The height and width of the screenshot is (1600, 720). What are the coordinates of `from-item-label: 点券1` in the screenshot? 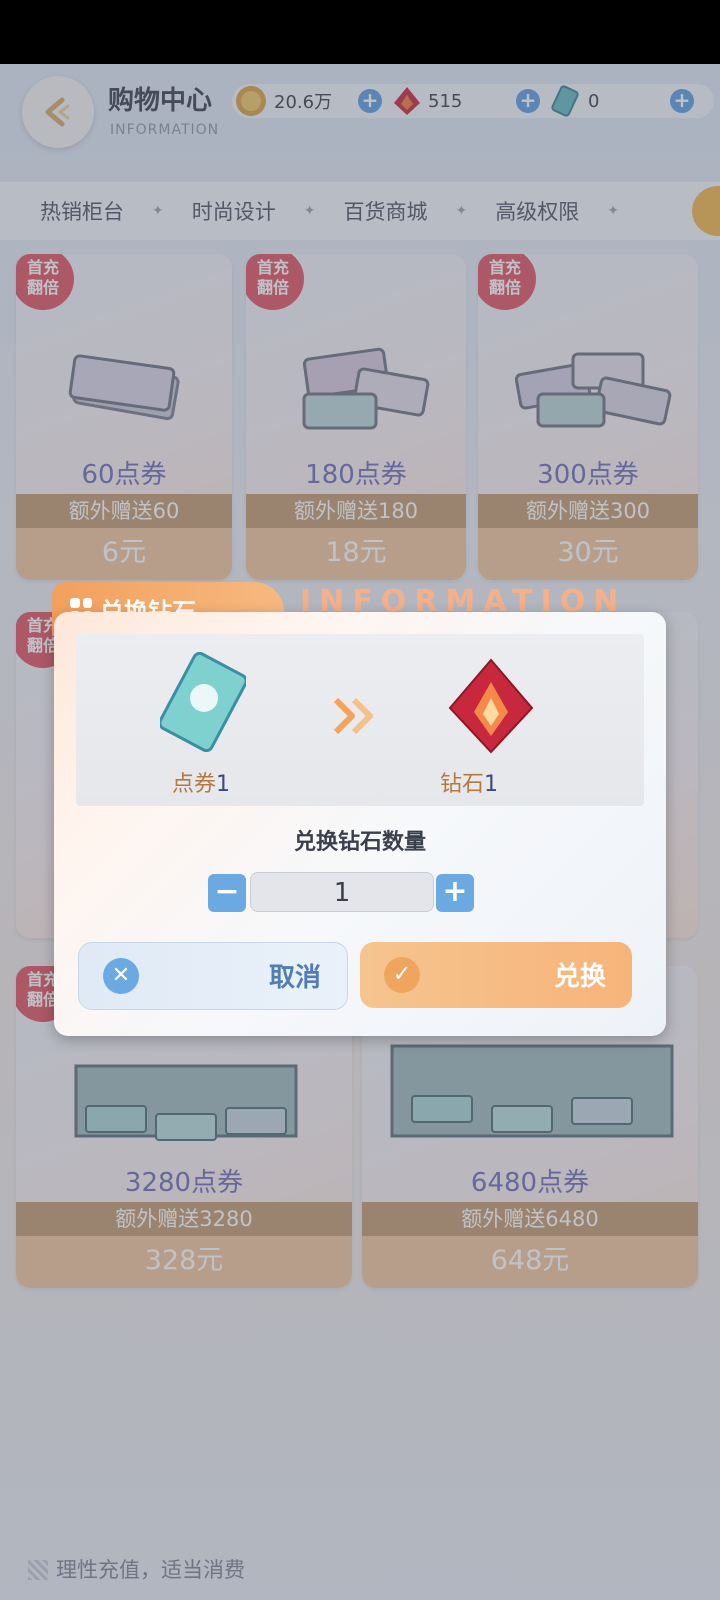 It's located at (201, 784).